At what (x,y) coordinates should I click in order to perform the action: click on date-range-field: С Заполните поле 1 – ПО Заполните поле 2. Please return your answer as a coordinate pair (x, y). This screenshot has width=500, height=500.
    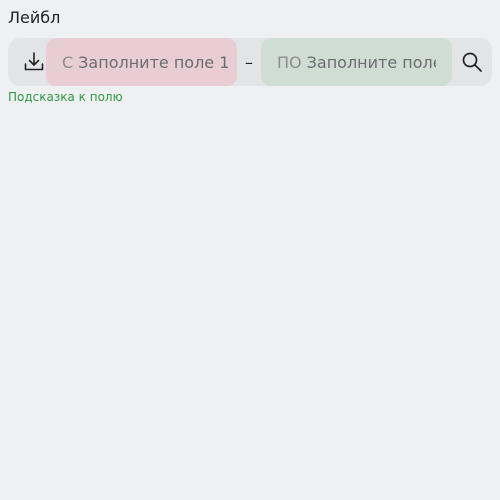
    Looking at the image, I should click on (250, 62).